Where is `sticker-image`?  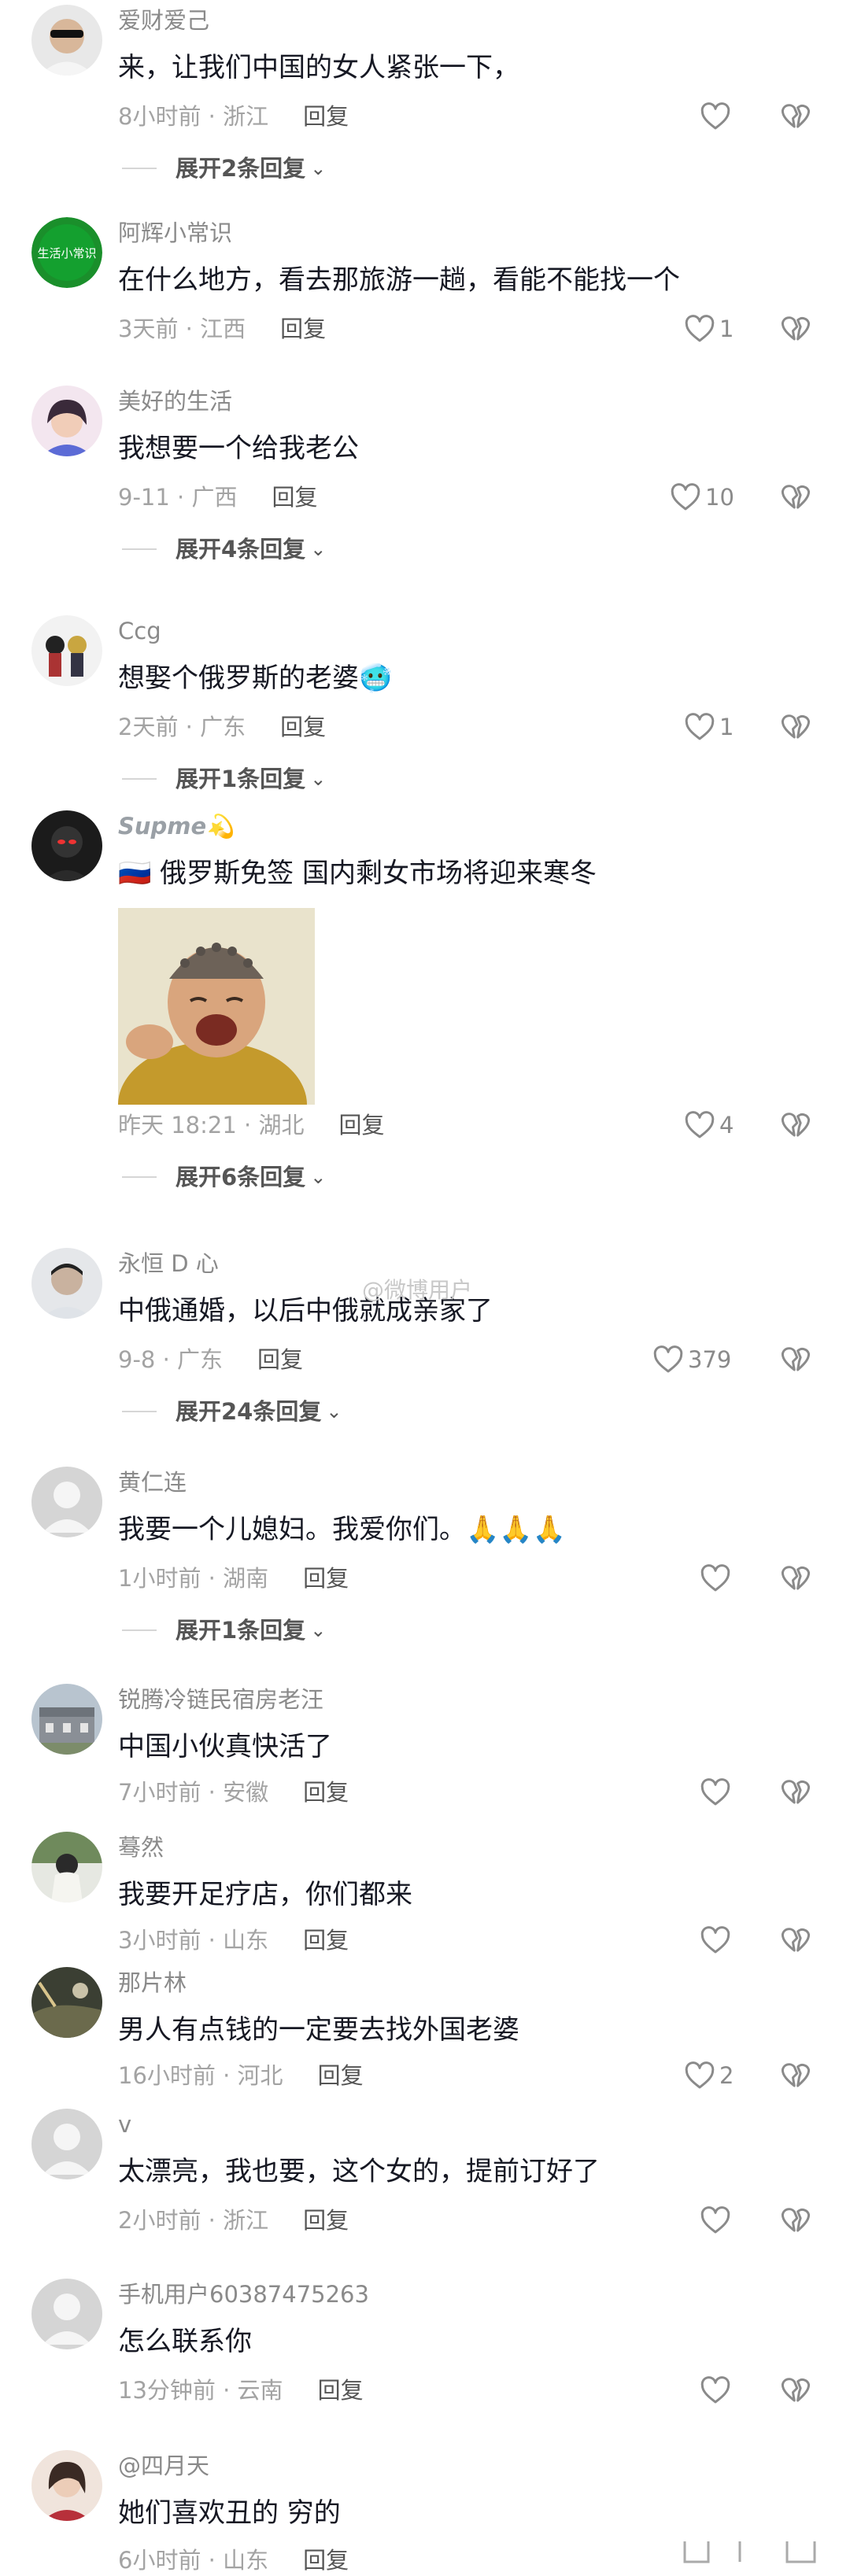
sticker-image is located at coordinates (216, 1006).